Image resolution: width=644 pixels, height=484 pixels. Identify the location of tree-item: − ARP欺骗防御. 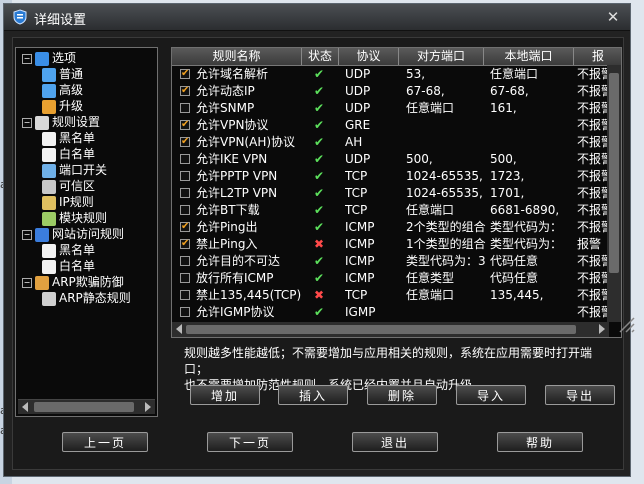
(73, 282).